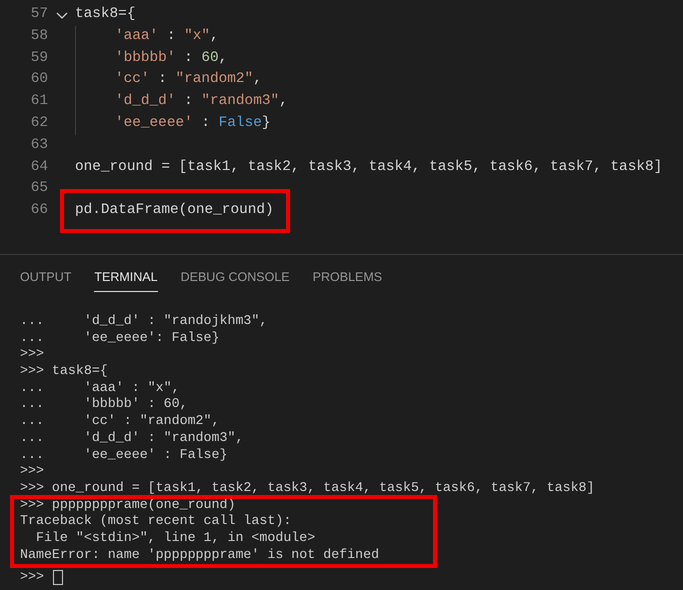  What do you see at coordinates (144, 321) in the screenshot?
I see `terminal-line: ... 'd_d_d' : "randojkhm3",` at bounding box center [144, 321].